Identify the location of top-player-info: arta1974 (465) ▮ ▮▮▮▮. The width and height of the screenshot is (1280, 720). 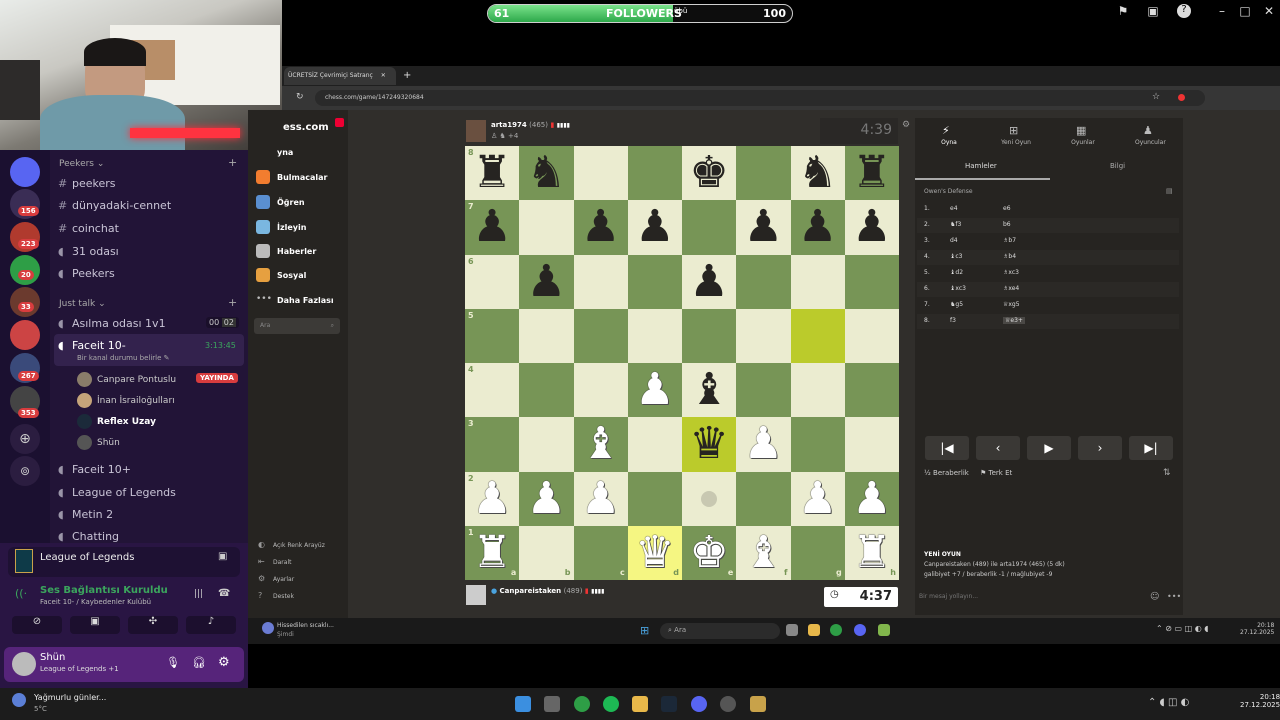
(530, 125).